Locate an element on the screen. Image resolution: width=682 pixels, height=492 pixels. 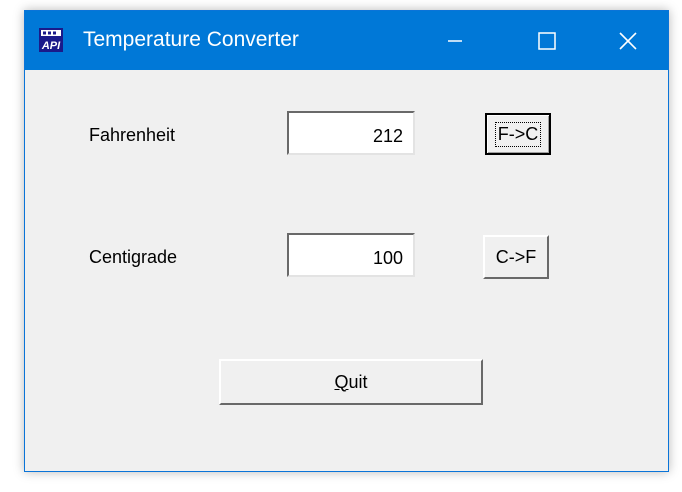
f-to-c-button-label: F->C is located at coordinates (518, 134).